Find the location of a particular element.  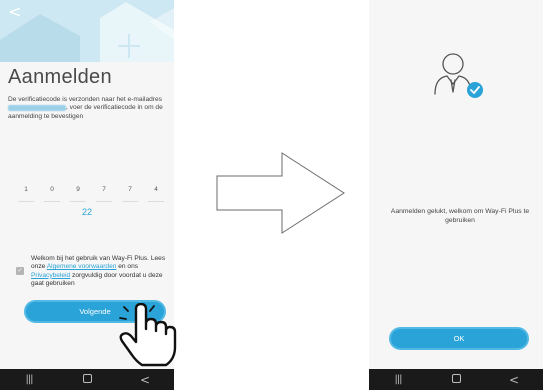

code-digit: 0 is located at coordinates (52, 194).